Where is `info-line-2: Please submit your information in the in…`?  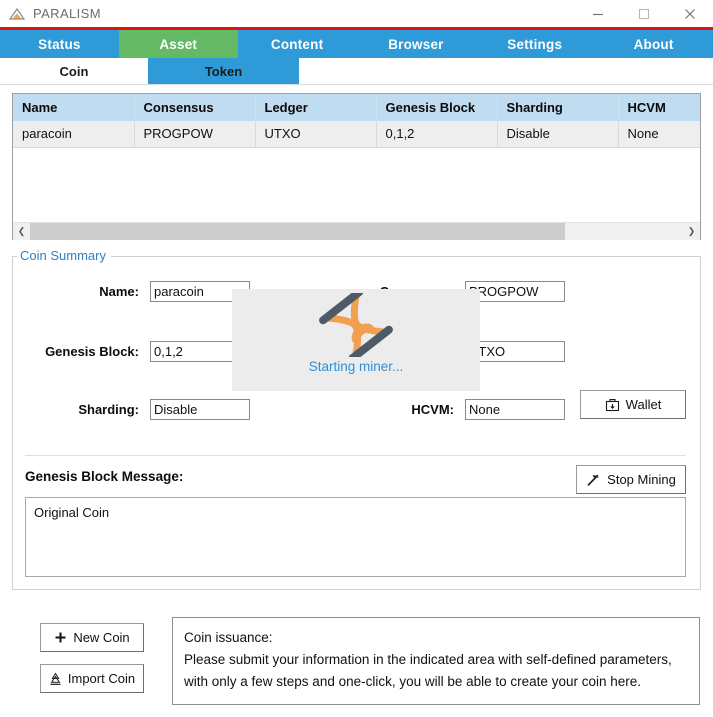
info-line-2: Please submit your information in the in… is located at coordinates (428, 659).